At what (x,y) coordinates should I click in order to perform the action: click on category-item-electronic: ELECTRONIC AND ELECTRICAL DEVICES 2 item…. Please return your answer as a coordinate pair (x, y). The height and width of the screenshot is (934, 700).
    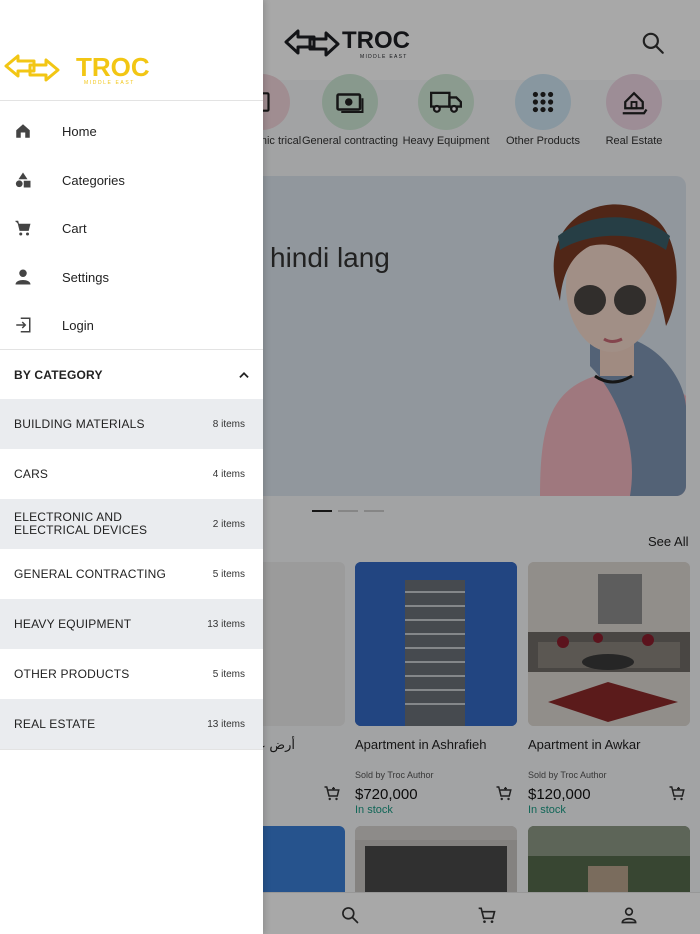
    Looking at the image, I should click on (131, 524).